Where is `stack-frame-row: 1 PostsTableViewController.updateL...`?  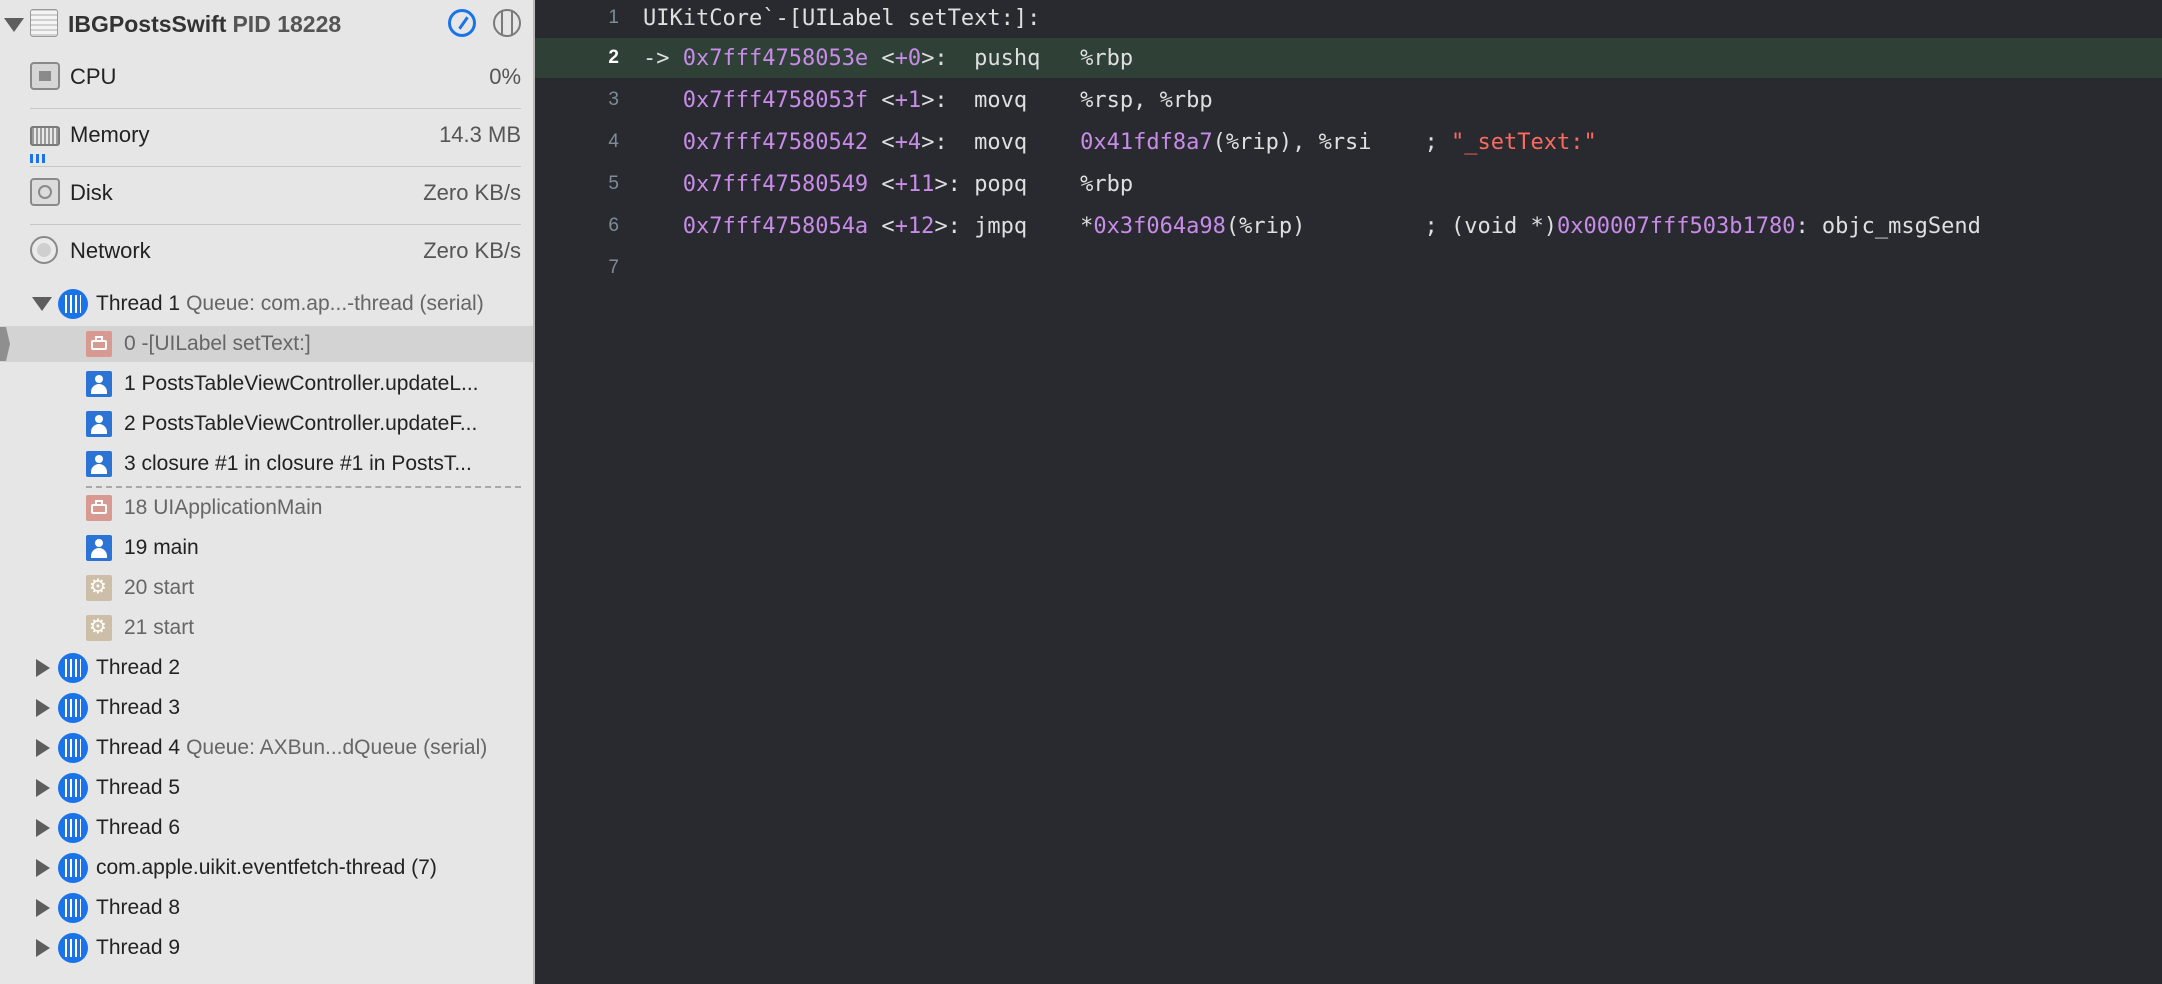 stack-frame-row: 1 PostsTableViewController.updateL... is located at coordinates (266, 384).